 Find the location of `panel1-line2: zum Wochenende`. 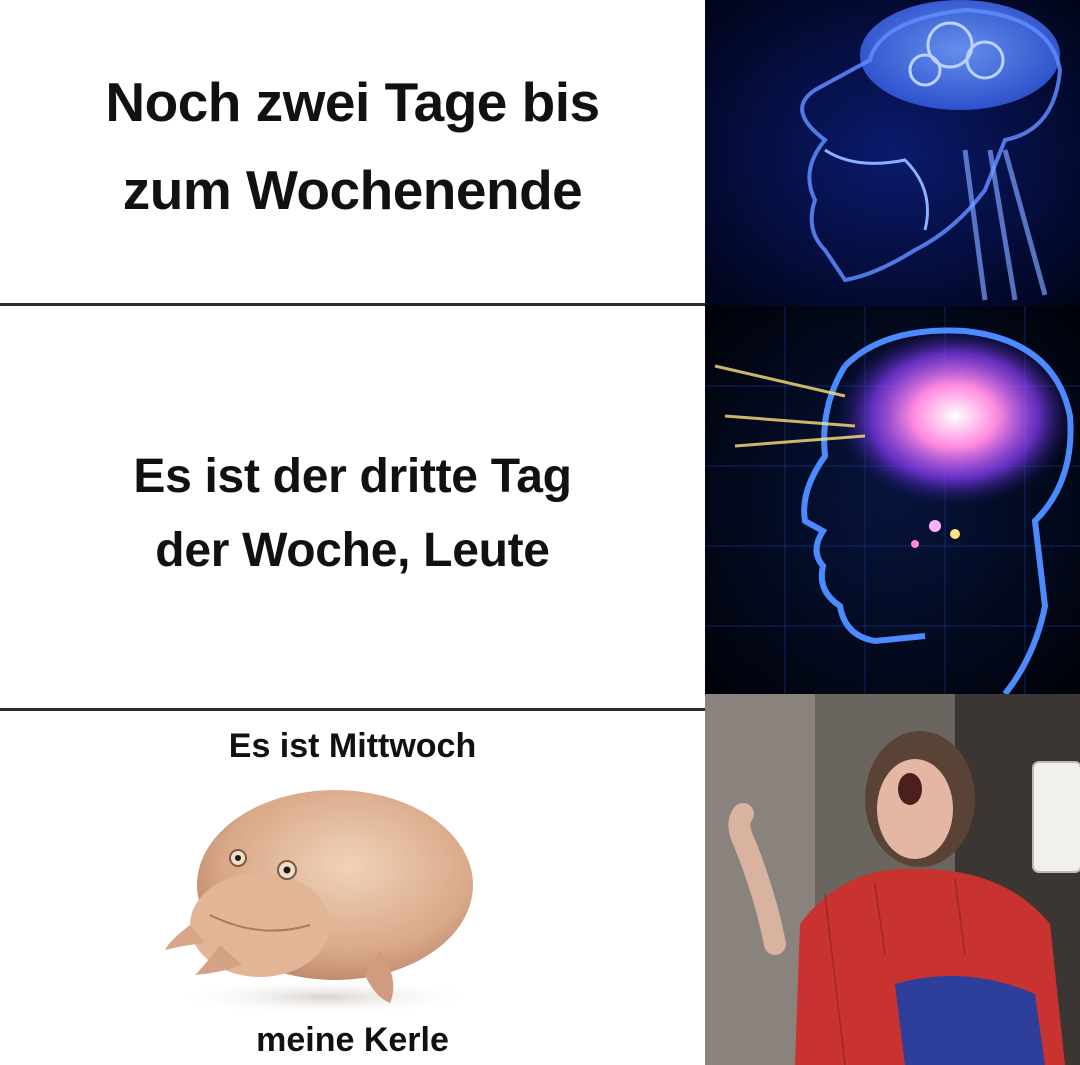

panel1-line2: zum Wochenende is located at coordinates (352, 190).